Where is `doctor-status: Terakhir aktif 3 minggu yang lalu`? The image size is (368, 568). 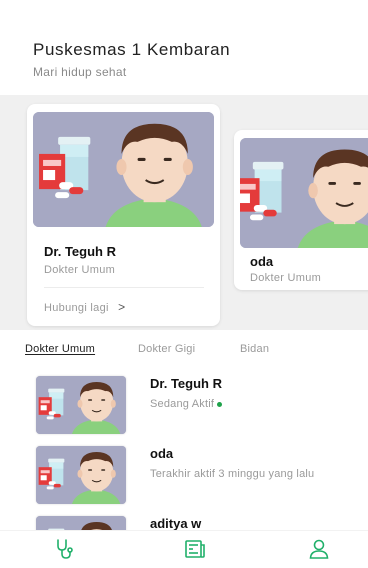 doctor-status: Terakhir aktif 3 minggu yang lalu is located at coordinates (250, 474).